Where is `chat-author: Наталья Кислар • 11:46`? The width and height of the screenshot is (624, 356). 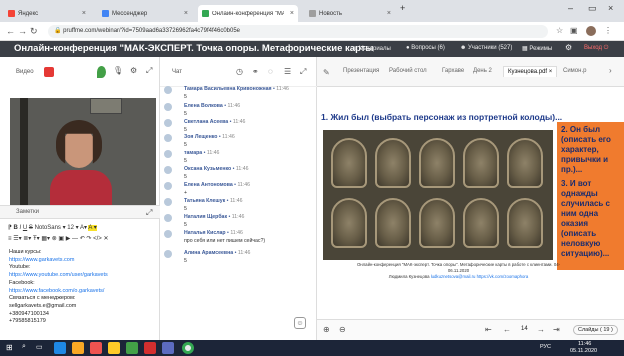 chat-author: Наталья Кислар • 11:46 is located at coordinates (213, 233).